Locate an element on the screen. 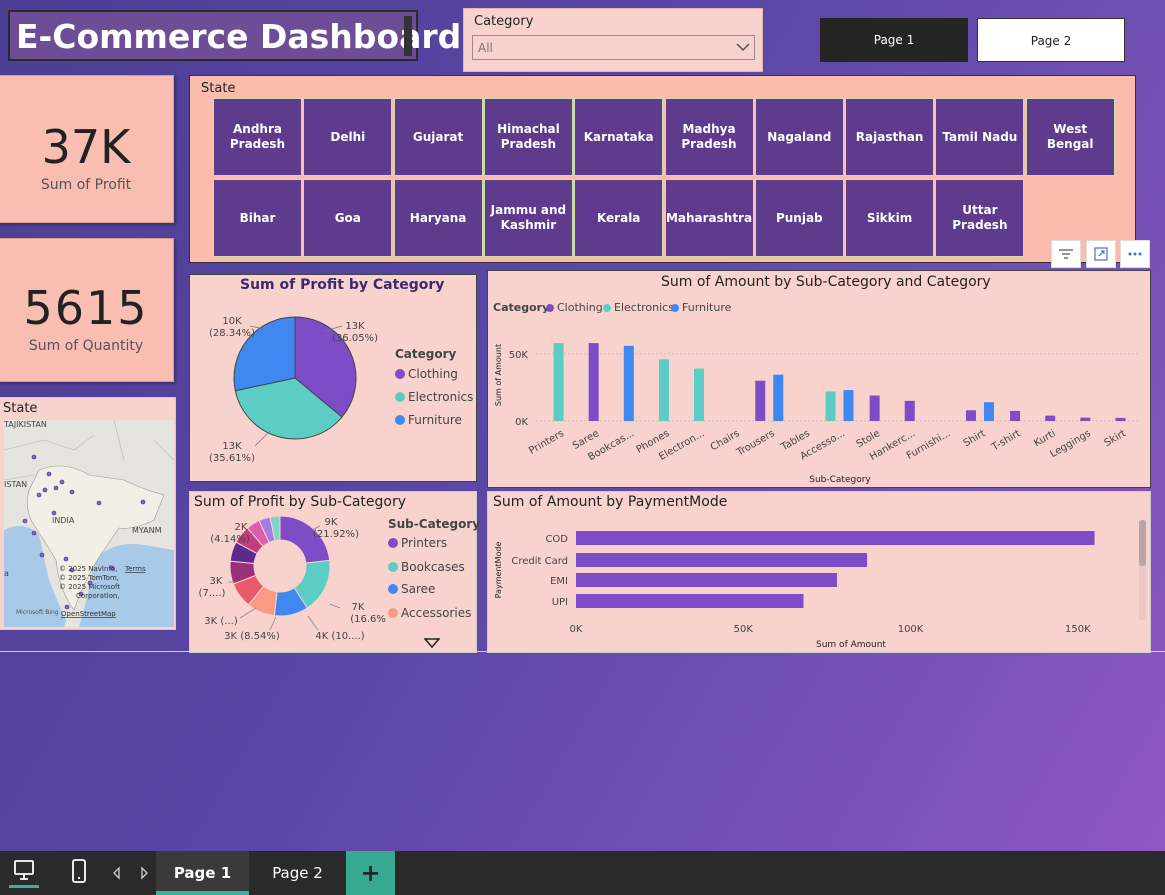 The height and width of the screenshot is (895, 1165). next-page-icon is located at coordinates (144, 873).